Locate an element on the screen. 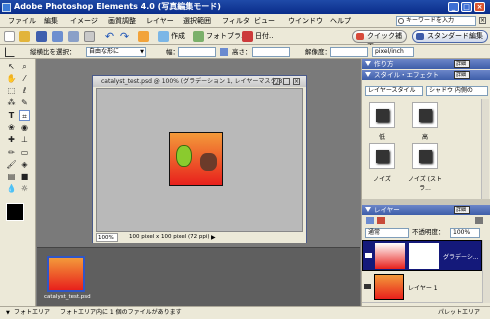  gradient-tool-icon: ▤ is located at coordinates (11, 176).